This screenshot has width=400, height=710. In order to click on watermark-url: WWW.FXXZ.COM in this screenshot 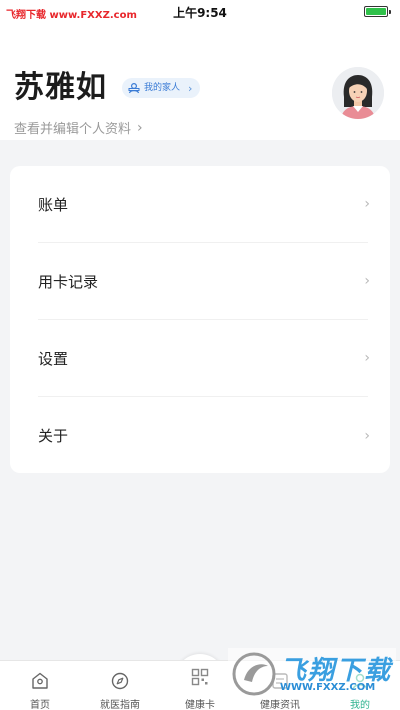, I will do `click(328, 687)`.